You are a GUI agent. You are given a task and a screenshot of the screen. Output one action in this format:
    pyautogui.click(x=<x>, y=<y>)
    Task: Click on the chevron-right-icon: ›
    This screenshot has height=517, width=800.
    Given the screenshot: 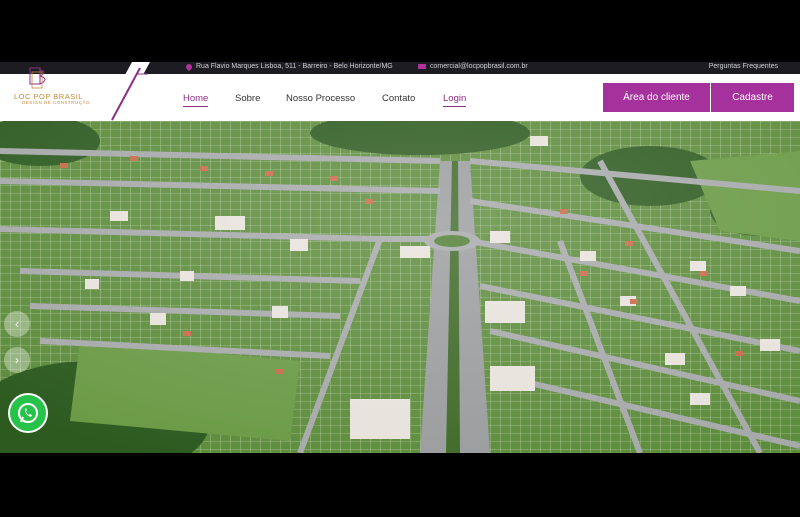 What is the action you would take?
    pyautogui.click(x=17, y=360)
    